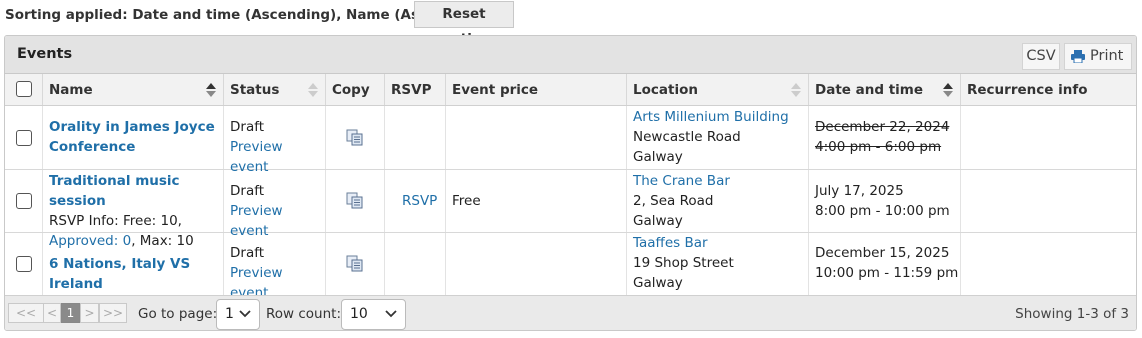 The height and width of the screenshot is (338, 1142). Describe the element at coordinates (373, 314) in the screenshot. I see `row-count-select: 10` at that location.